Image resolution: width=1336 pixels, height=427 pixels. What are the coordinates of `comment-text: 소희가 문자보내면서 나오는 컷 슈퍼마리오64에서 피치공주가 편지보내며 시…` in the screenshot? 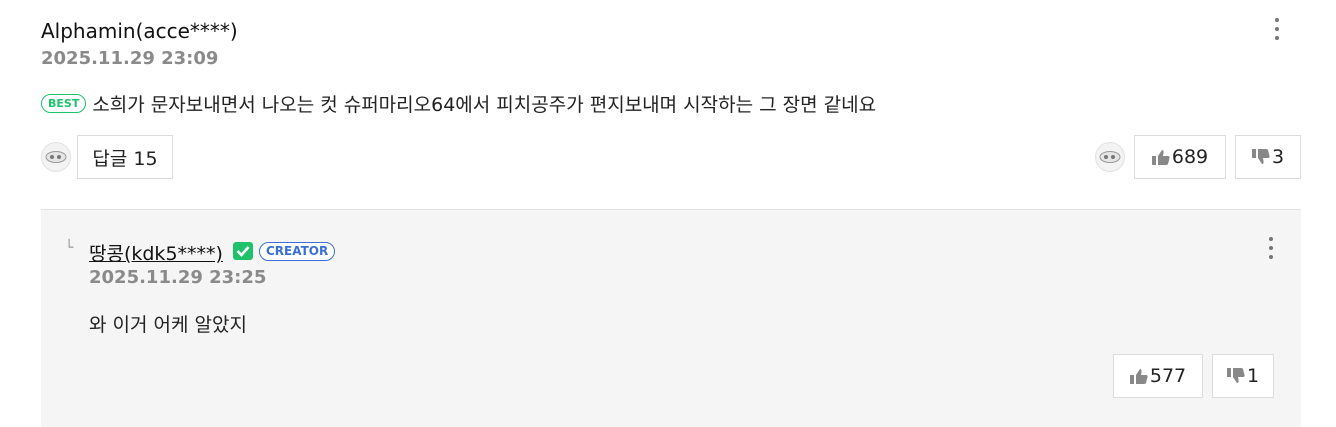 It's located at (484, 105).